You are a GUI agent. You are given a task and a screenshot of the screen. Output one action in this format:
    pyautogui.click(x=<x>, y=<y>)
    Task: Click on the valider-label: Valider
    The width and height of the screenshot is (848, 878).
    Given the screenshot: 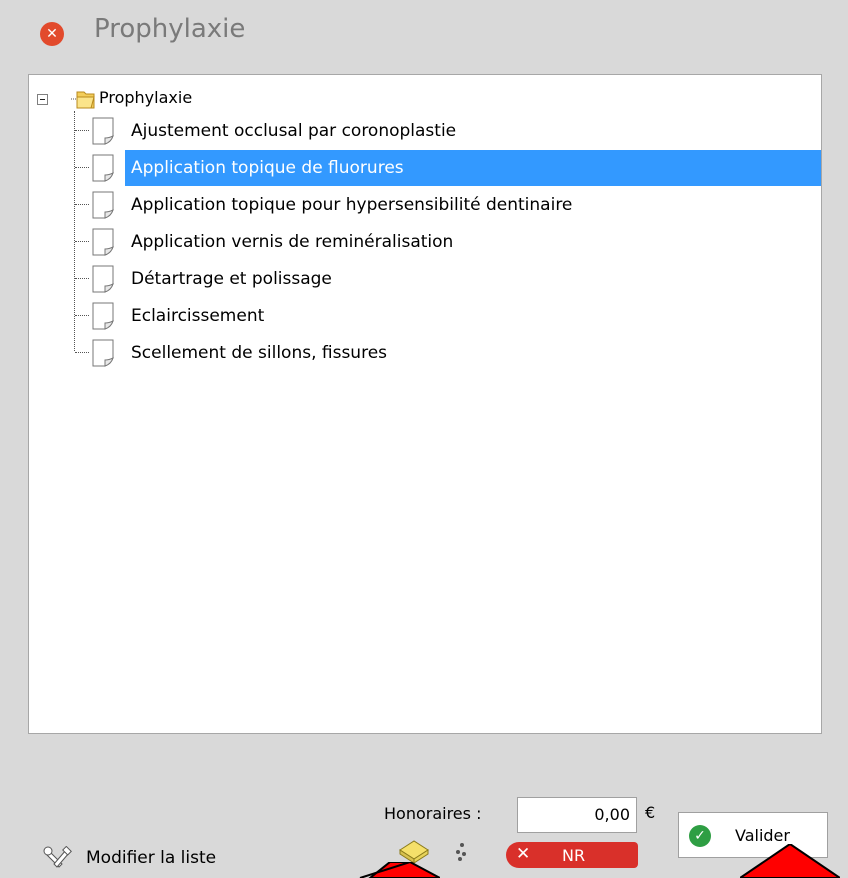 What is the action you would take?
    pyautogui.click(x=762, y=835)
    